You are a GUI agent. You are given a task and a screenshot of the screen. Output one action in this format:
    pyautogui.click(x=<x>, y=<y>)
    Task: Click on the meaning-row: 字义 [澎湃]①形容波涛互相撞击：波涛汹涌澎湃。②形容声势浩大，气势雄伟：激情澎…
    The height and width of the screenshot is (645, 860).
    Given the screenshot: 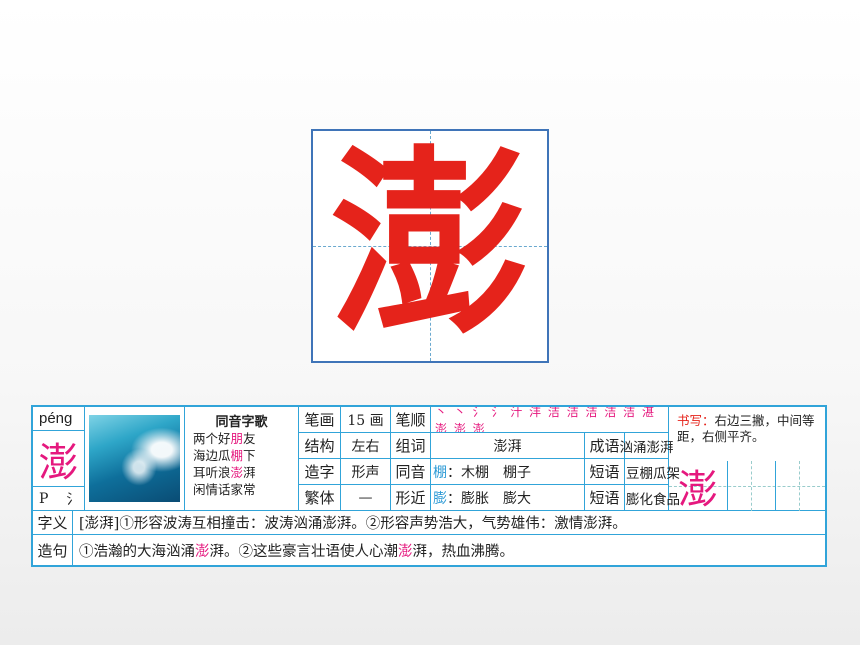 What is the action you would take?
    pyautogui.click(x=429, y=523)
    